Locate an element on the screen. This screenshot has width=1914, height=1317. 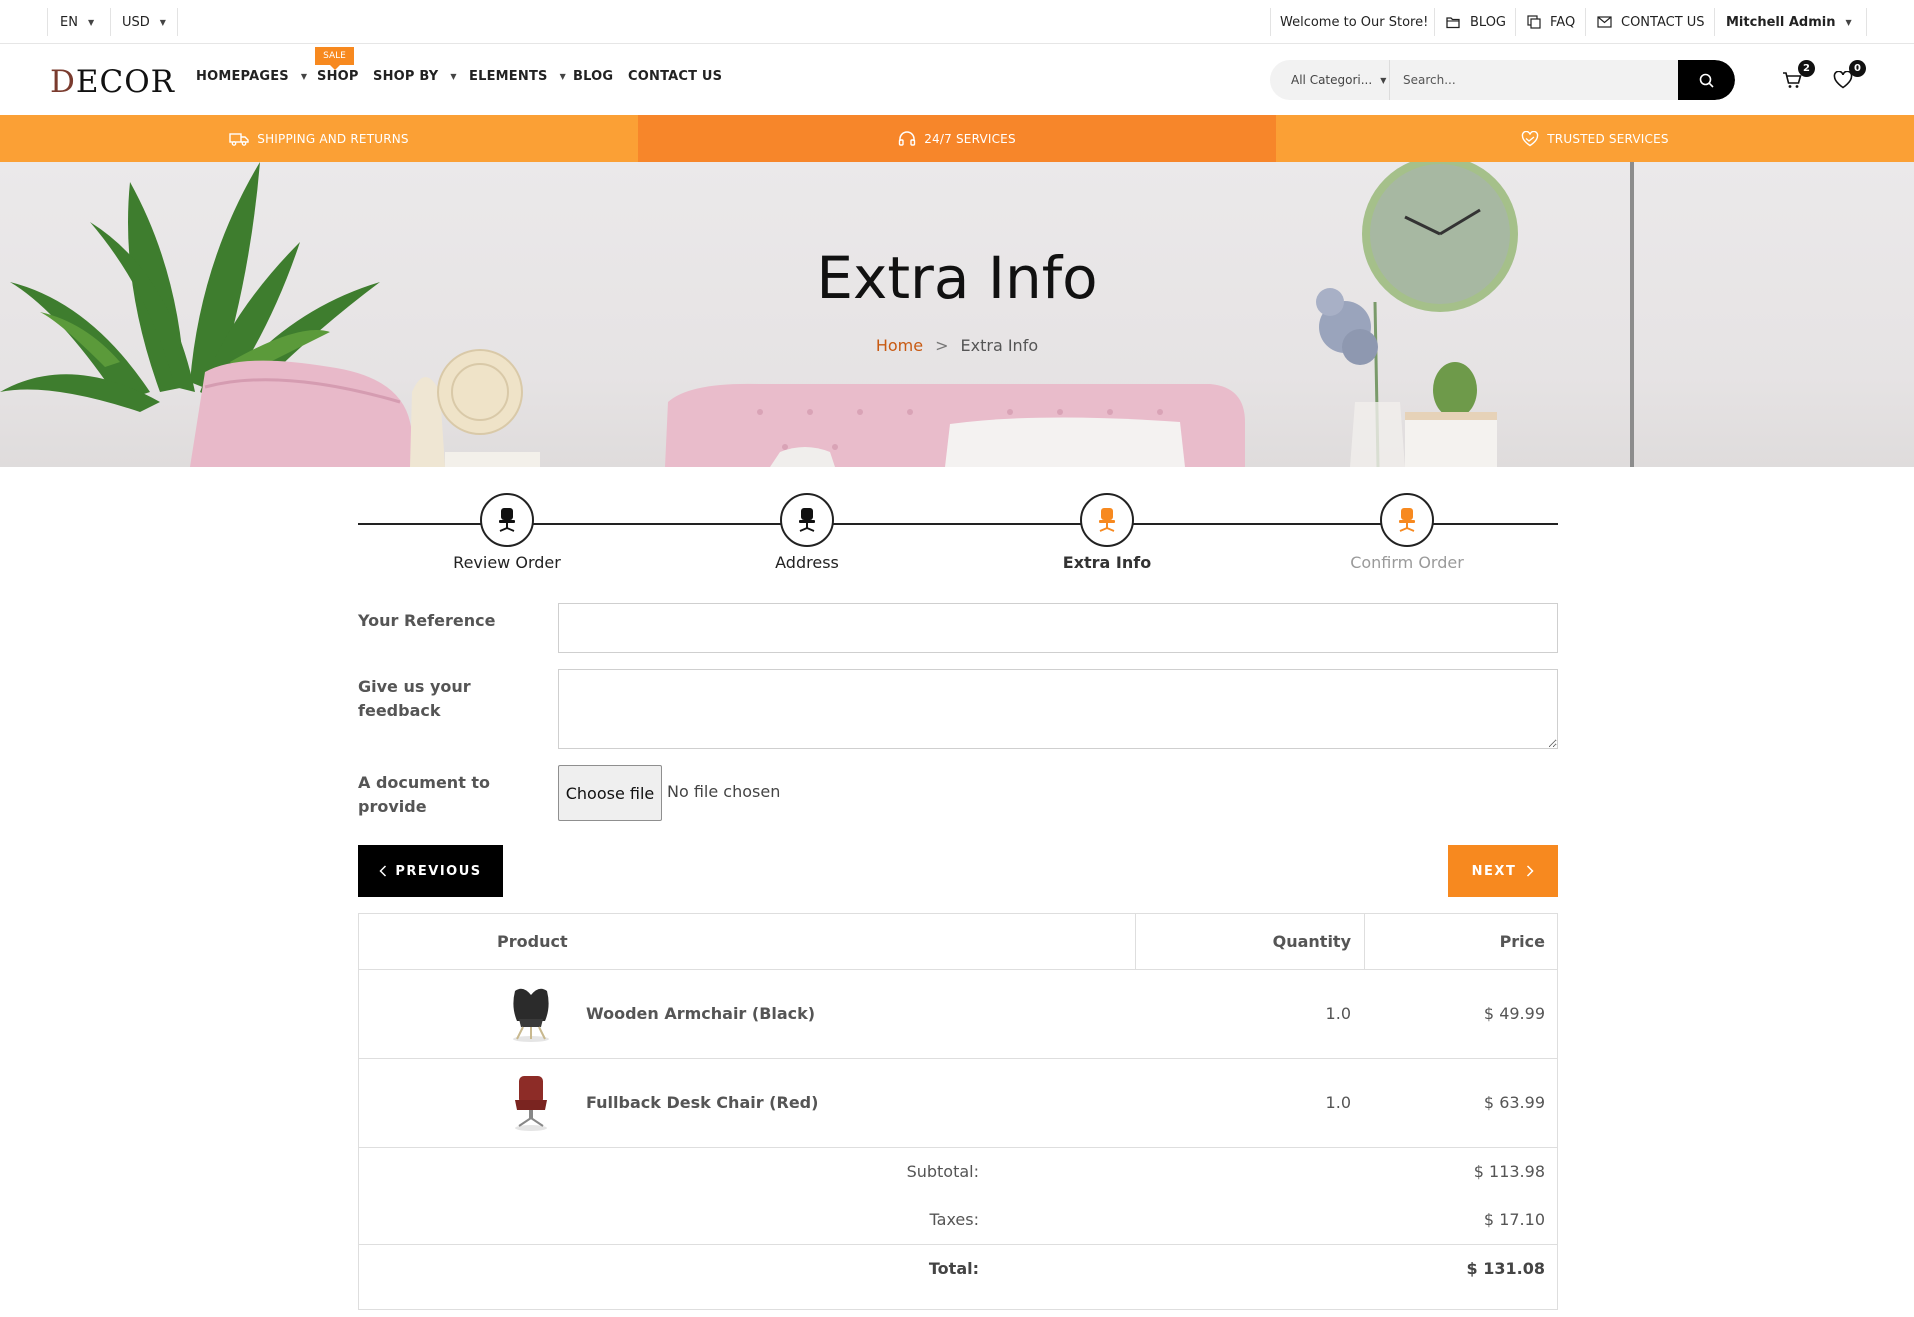
breadcrumb: Home > Extra Info is located at coordinates (957, 345).